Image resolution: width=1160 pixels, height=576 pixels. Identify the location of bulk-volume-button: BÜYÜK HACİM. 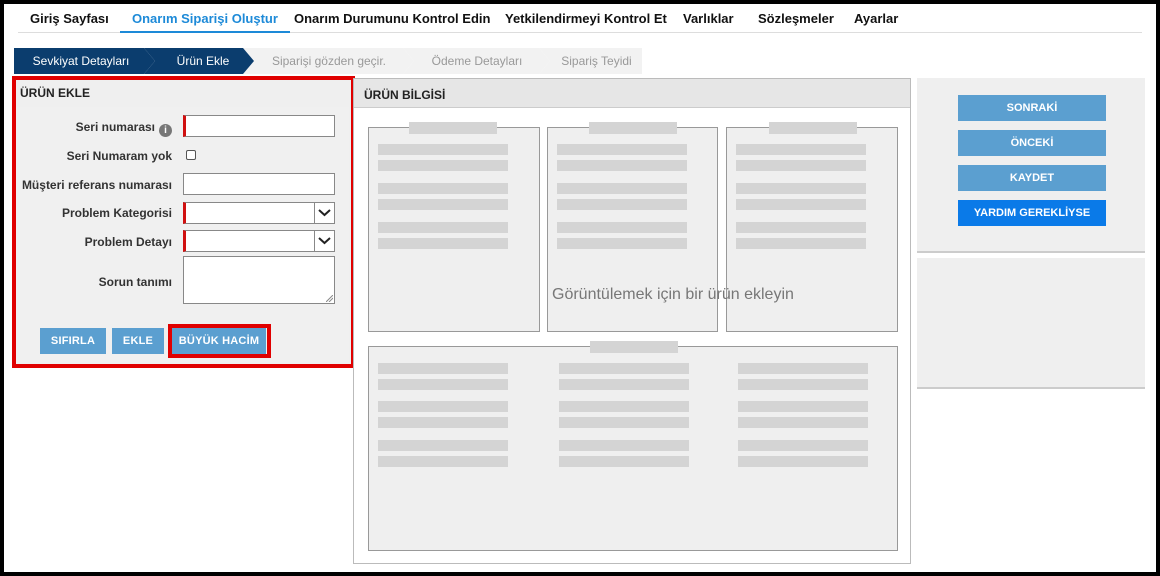
(219, 341).